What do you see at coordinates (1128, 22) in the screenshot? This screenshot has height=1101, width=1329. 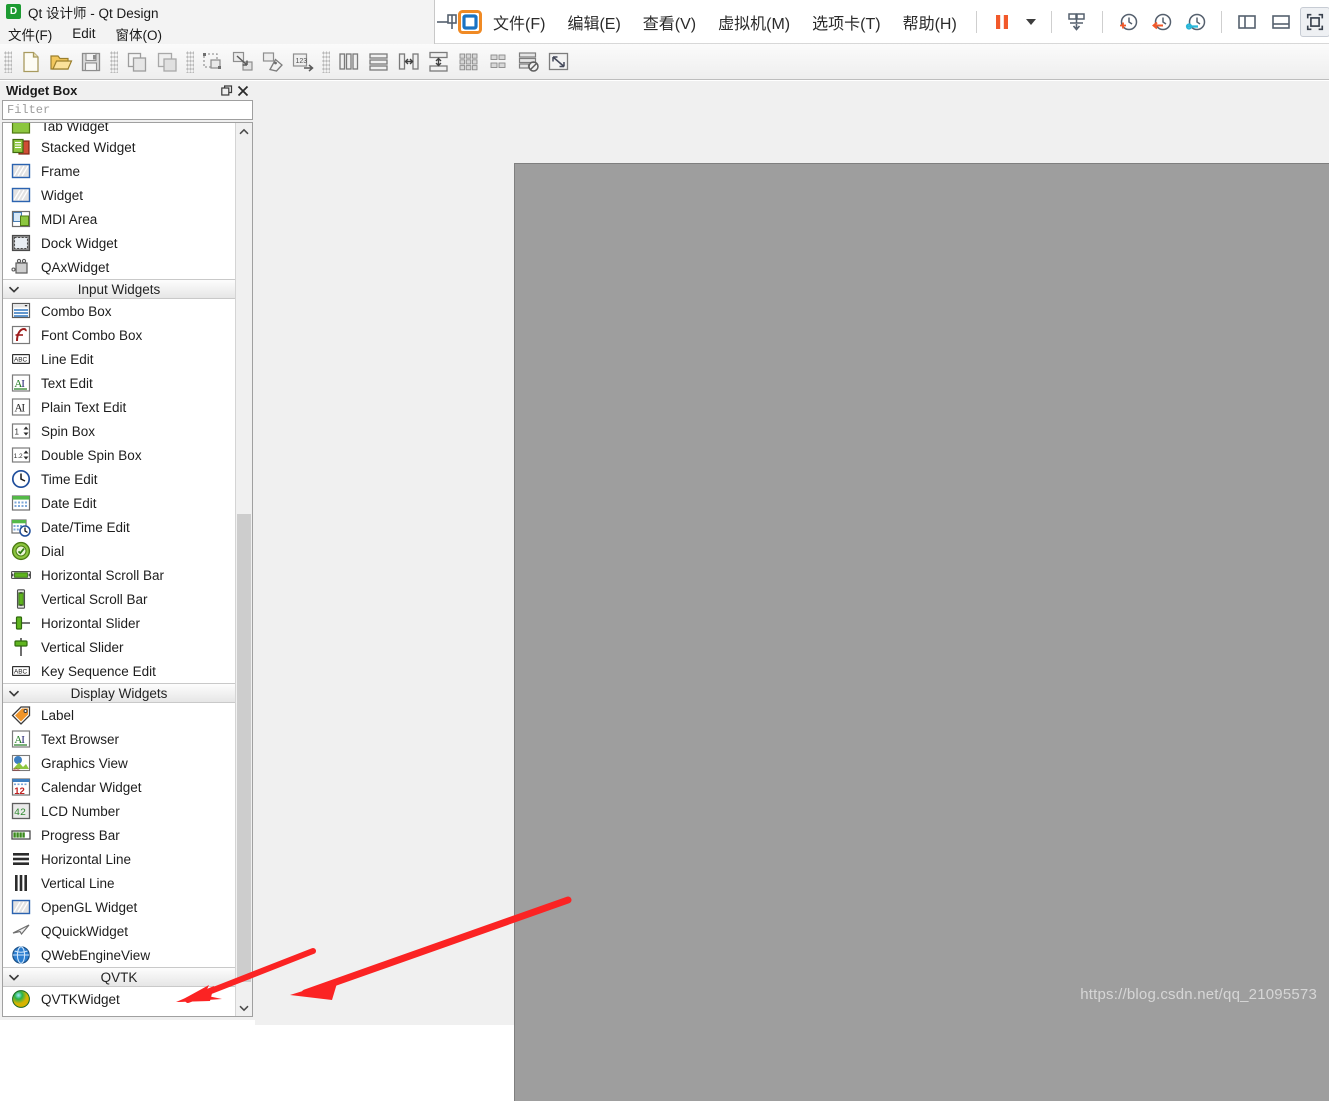 I see `take-snapshot-button` at bounding box center [1128, 22].